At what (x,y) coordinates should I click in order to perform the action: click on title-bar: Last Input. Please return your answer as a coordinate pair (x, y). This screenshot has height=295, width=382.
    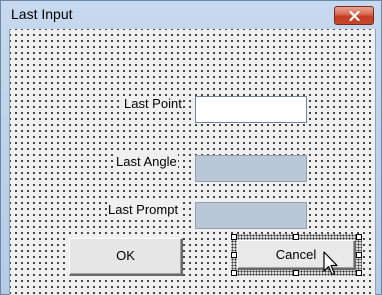
    Looking at the image, I should click on (191, 15).